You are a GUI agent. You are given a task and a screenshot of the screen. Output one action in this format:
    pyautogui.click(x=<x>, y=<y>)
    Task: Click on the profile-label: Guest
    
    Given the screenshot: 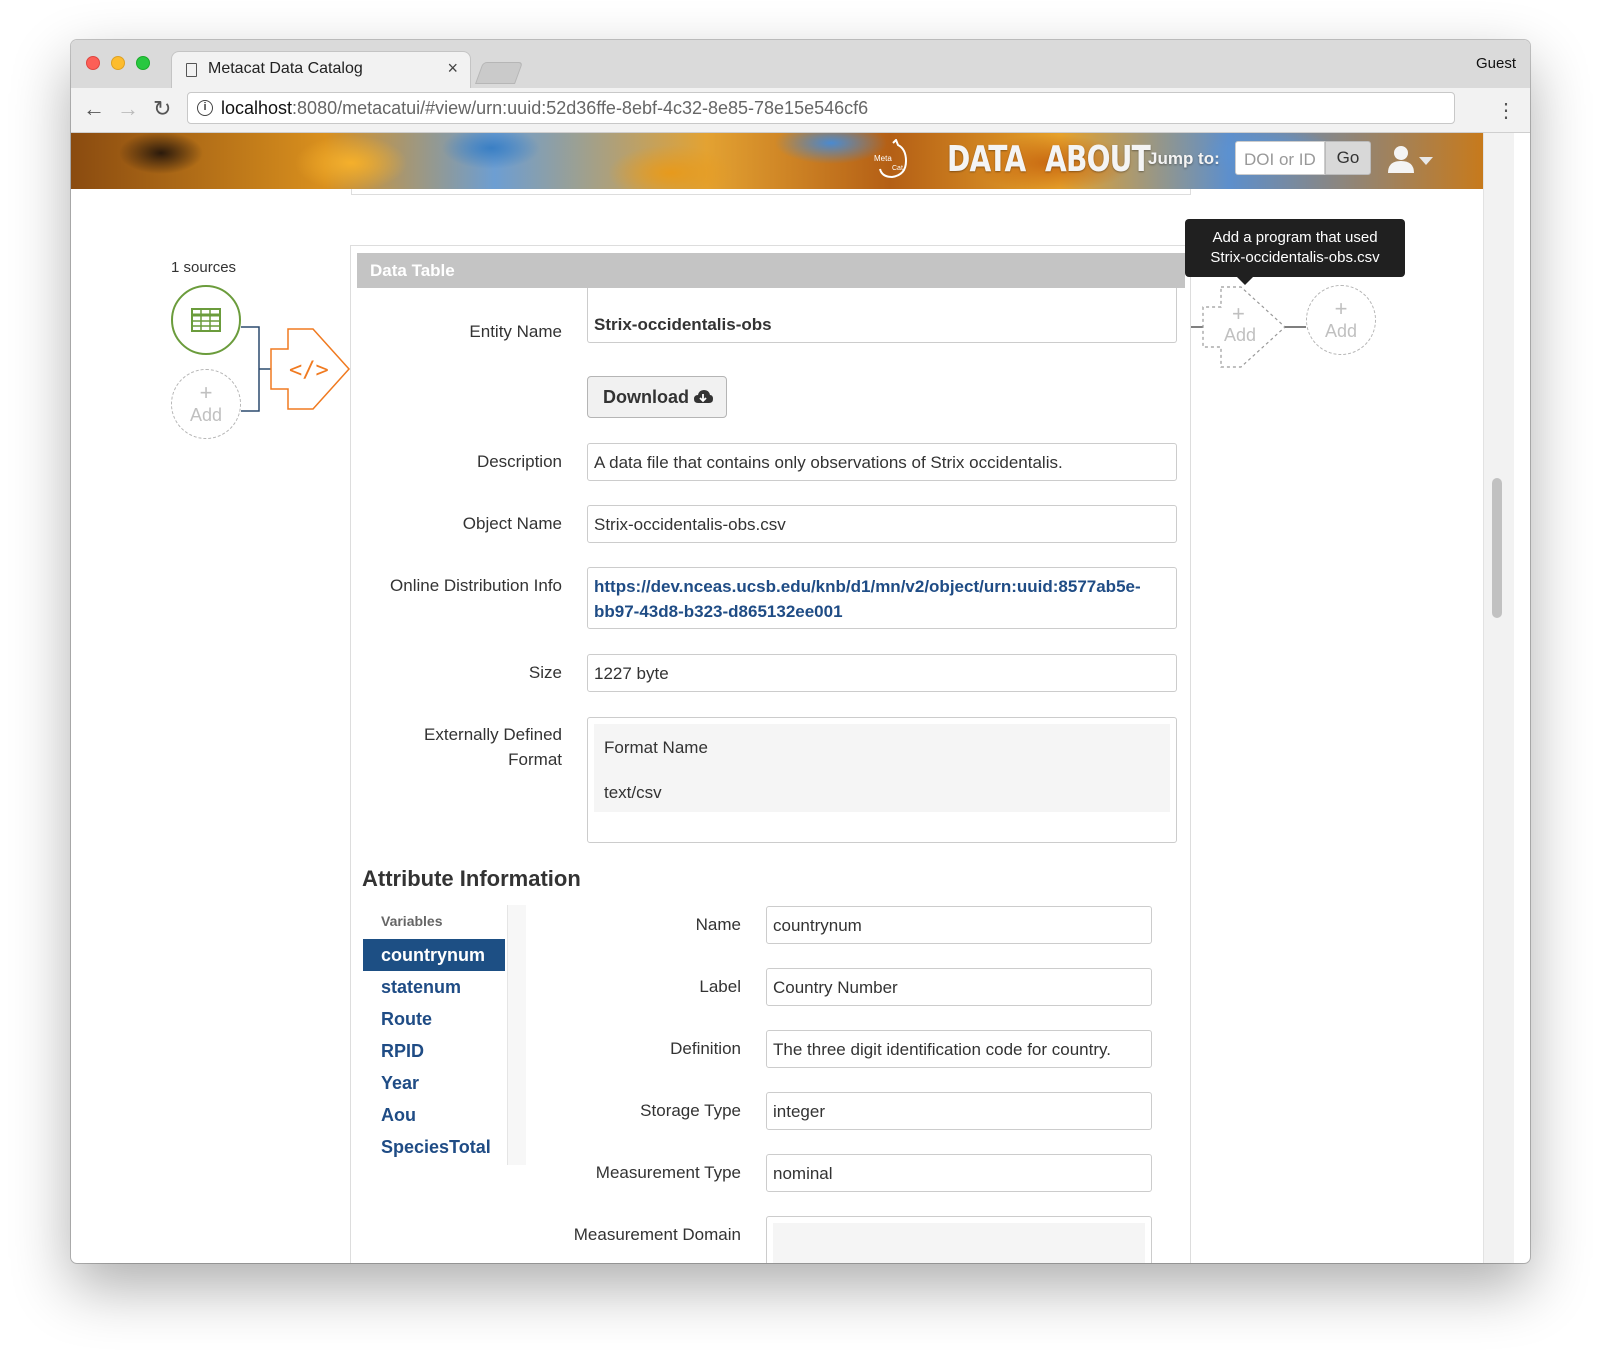 What is the action you would take?
    pyautogui.click(x=1496, y=63)
    